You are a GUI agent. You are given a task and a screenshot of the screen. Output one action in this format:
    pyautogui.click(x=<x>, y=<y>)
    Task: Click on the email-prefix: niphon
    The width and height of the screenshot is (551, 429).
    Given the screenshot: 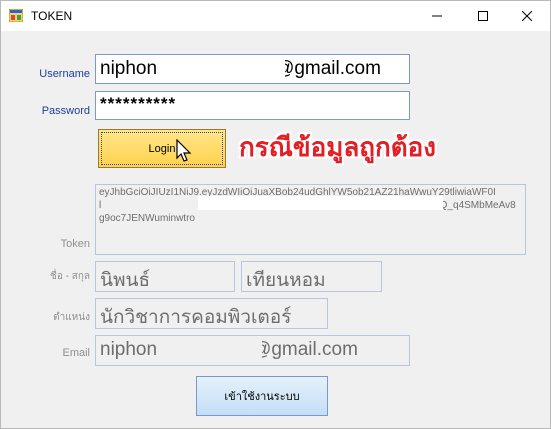 What is the action you would take?
    pyautogui.click(x=129, y=349)
    